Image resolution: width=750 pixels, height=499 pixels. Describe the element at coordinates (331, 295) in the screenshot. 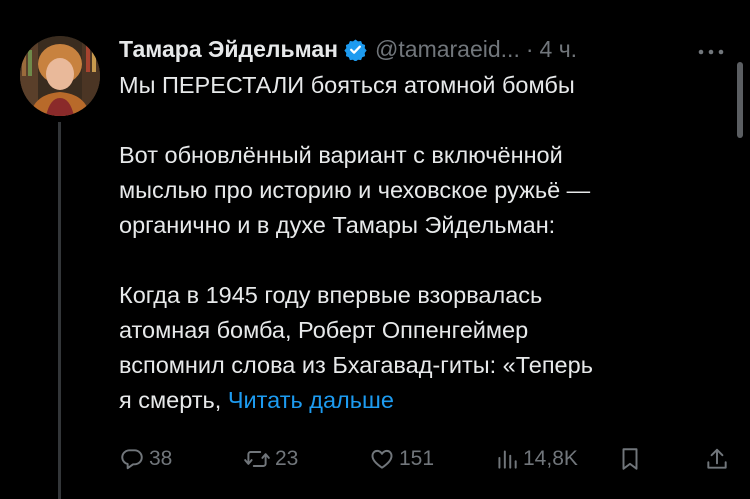

I see `tweet-line: Когда в 1945 году впервые взорвалась` at that location.